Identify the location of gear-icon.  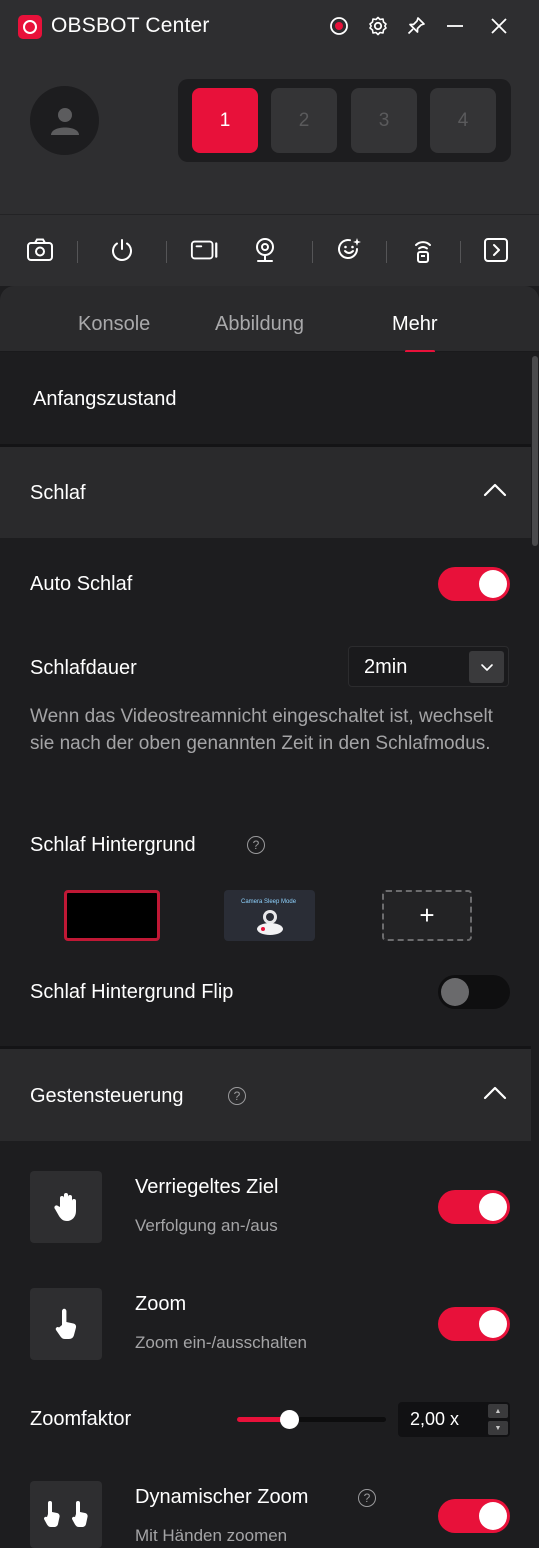
(378, 26).